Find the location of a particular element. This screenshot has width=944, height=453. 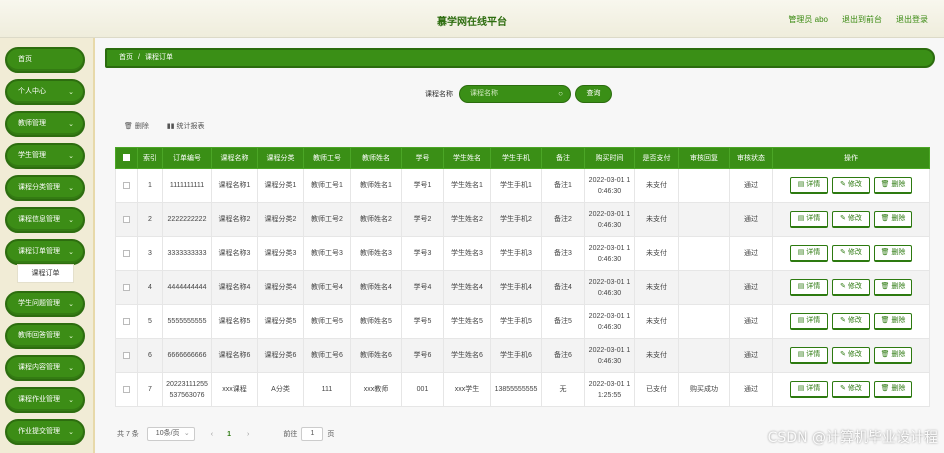

cell-category: A分类 is located at coordinates (280, 389).